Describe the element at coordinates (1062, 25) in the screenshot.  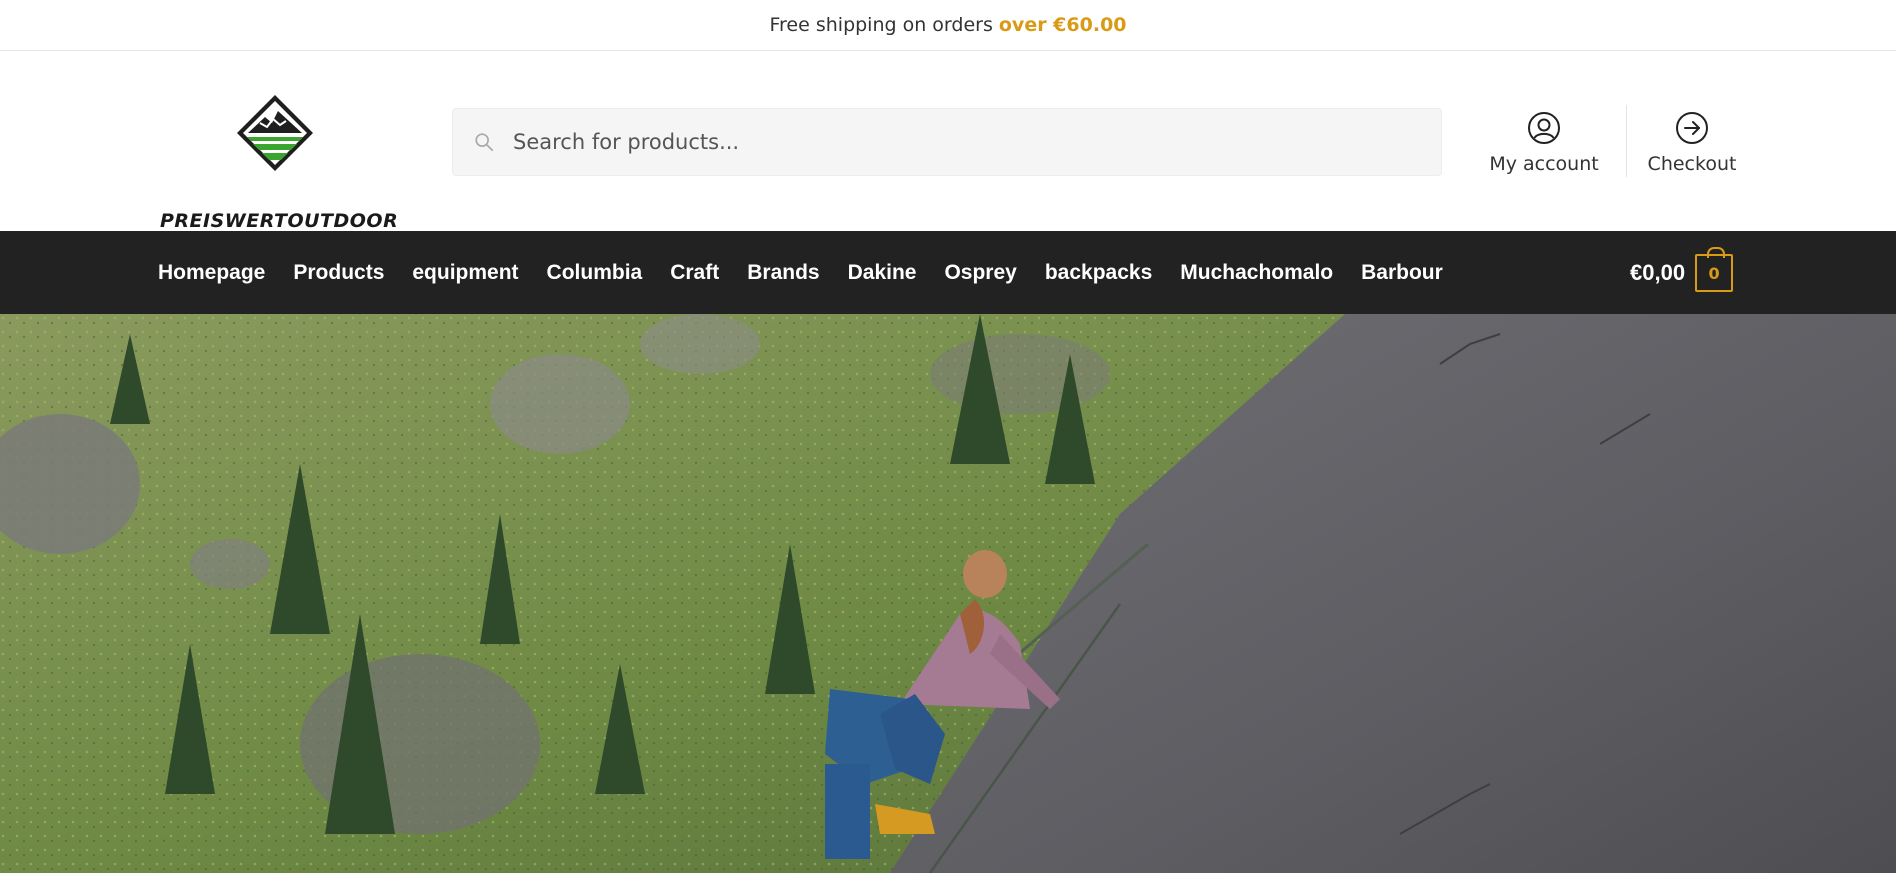
I see `promo-accent: over €60.00` at that location.